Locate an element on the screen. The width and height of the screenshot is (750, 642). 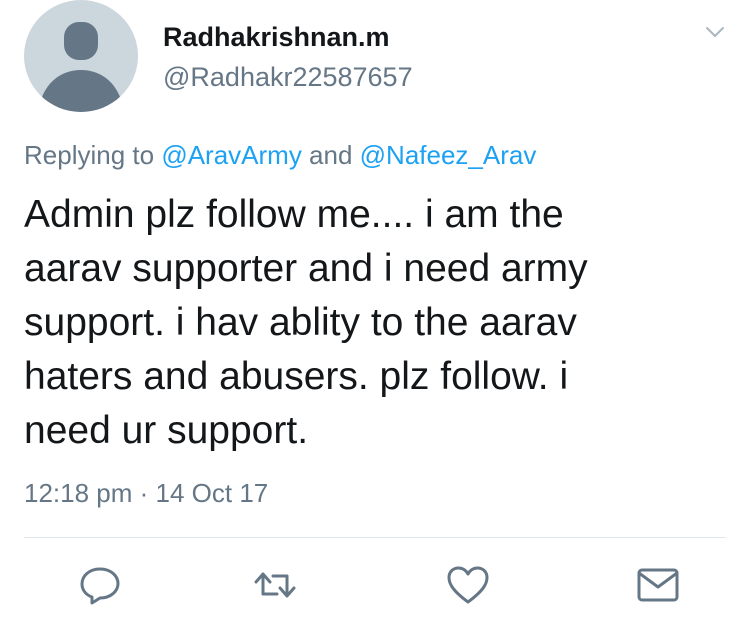
tweet-timestamp: 12:18 pm · 14 Oct 17 is located at coordinates (146, 493).